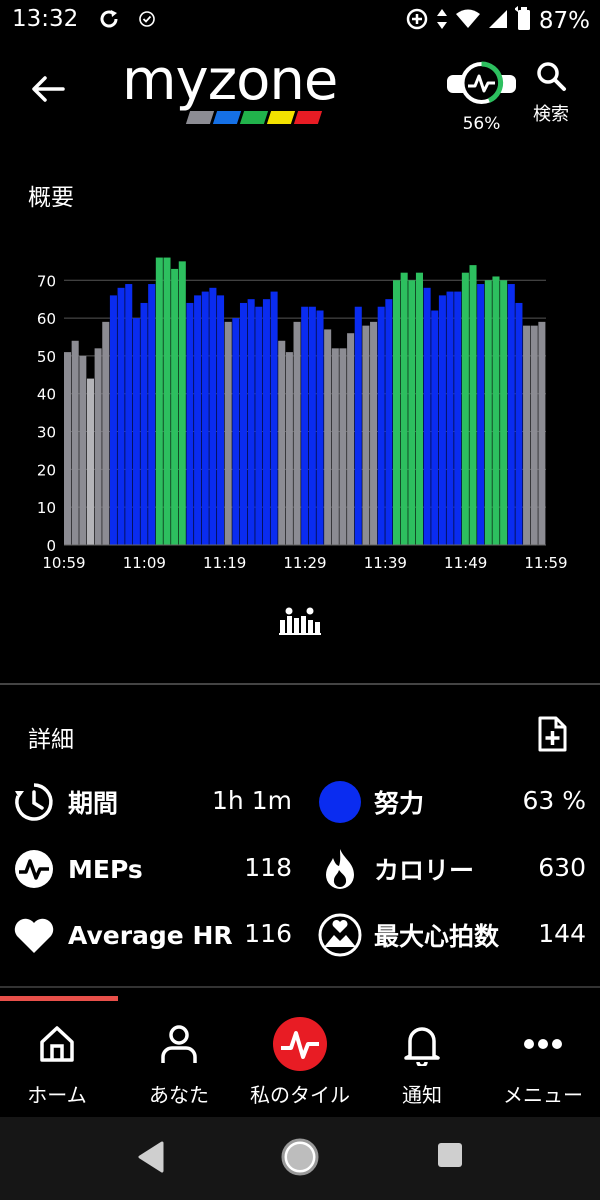  I want to click on status-bar: 13:32 87%, so click(300, 22).